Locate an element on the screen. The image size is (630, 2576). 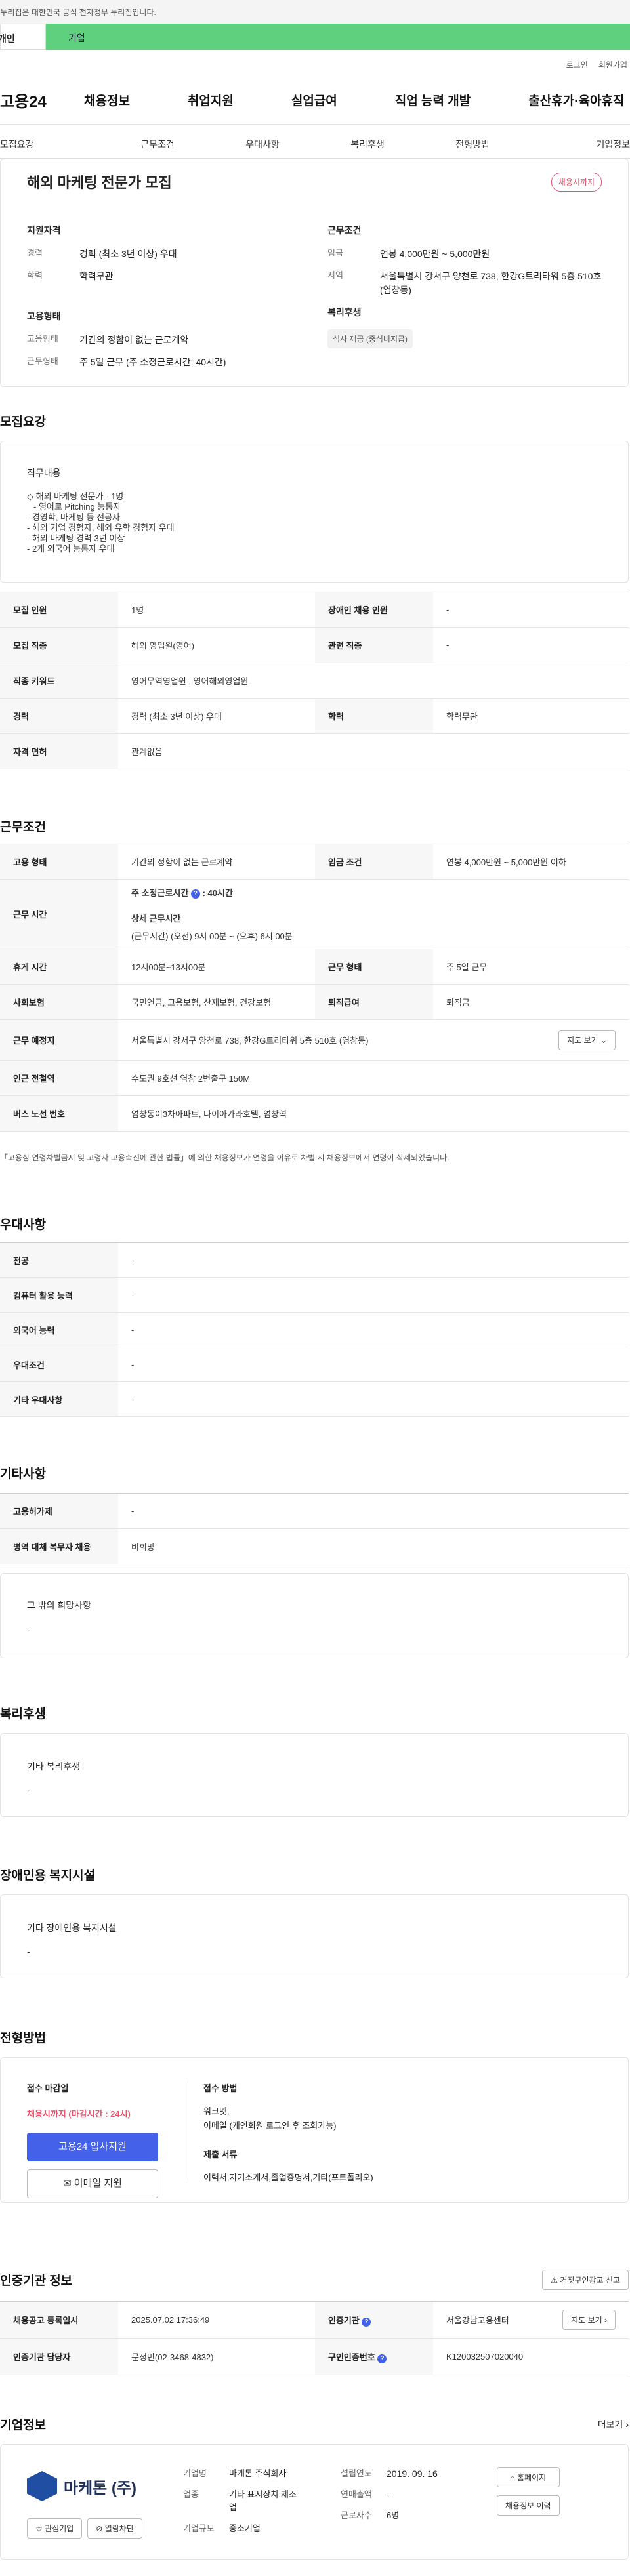
login-link: 로그인 is located at coordinates (577, 67).